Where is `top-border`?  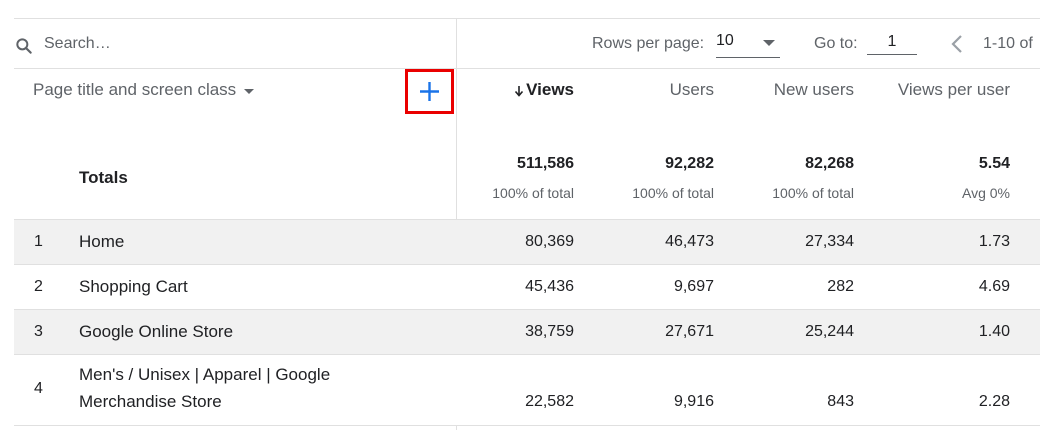 top-border is located at coordinates (527, 18).